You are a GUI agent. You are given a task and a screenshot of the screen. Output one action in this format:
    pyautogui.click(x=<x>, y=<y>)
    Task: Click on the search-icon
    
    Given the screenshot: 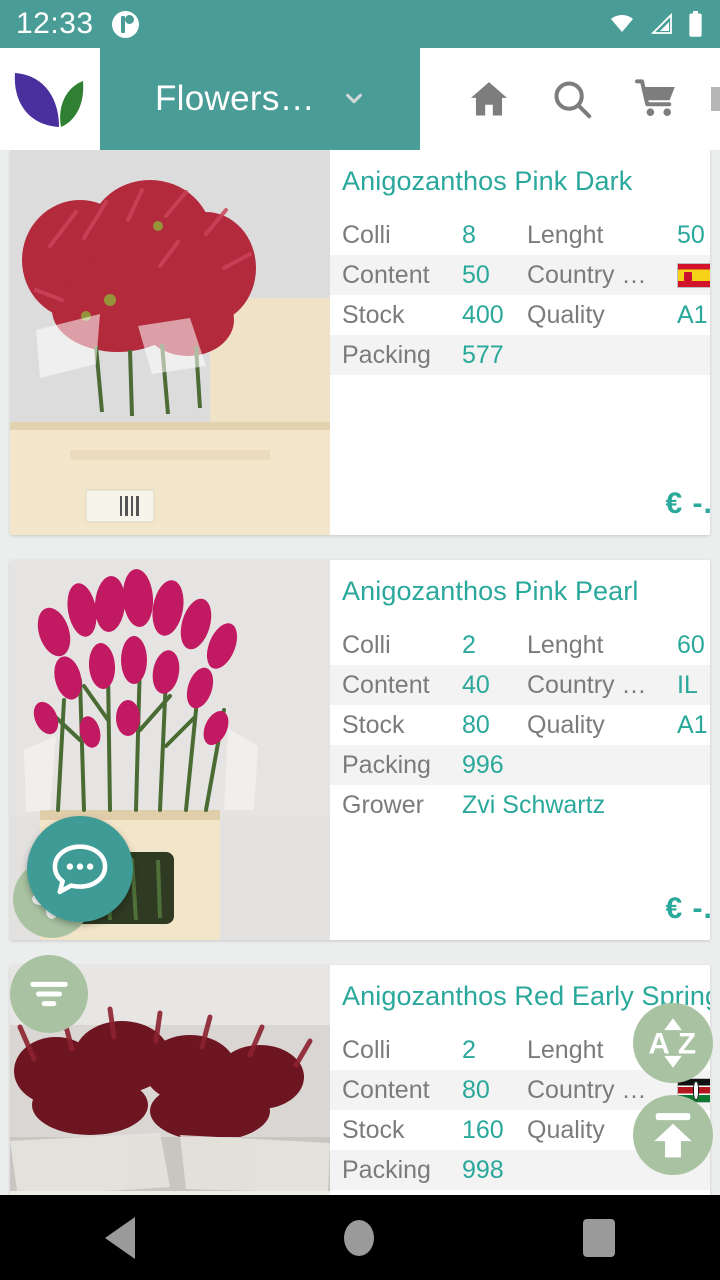 What is the action you would take?
    pyautogui.click(x=573, y=100)
    